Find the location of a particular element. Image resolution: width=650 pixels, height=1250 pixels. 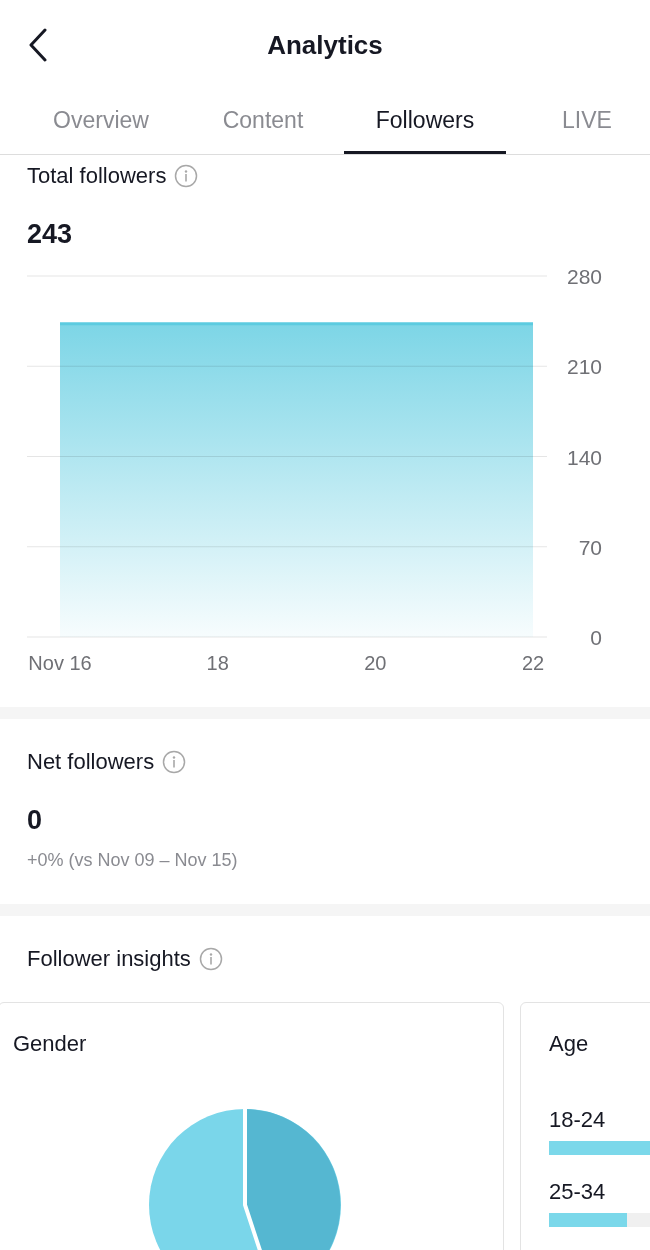

x-axis-label: 20 is located at coordinates (375, 663).